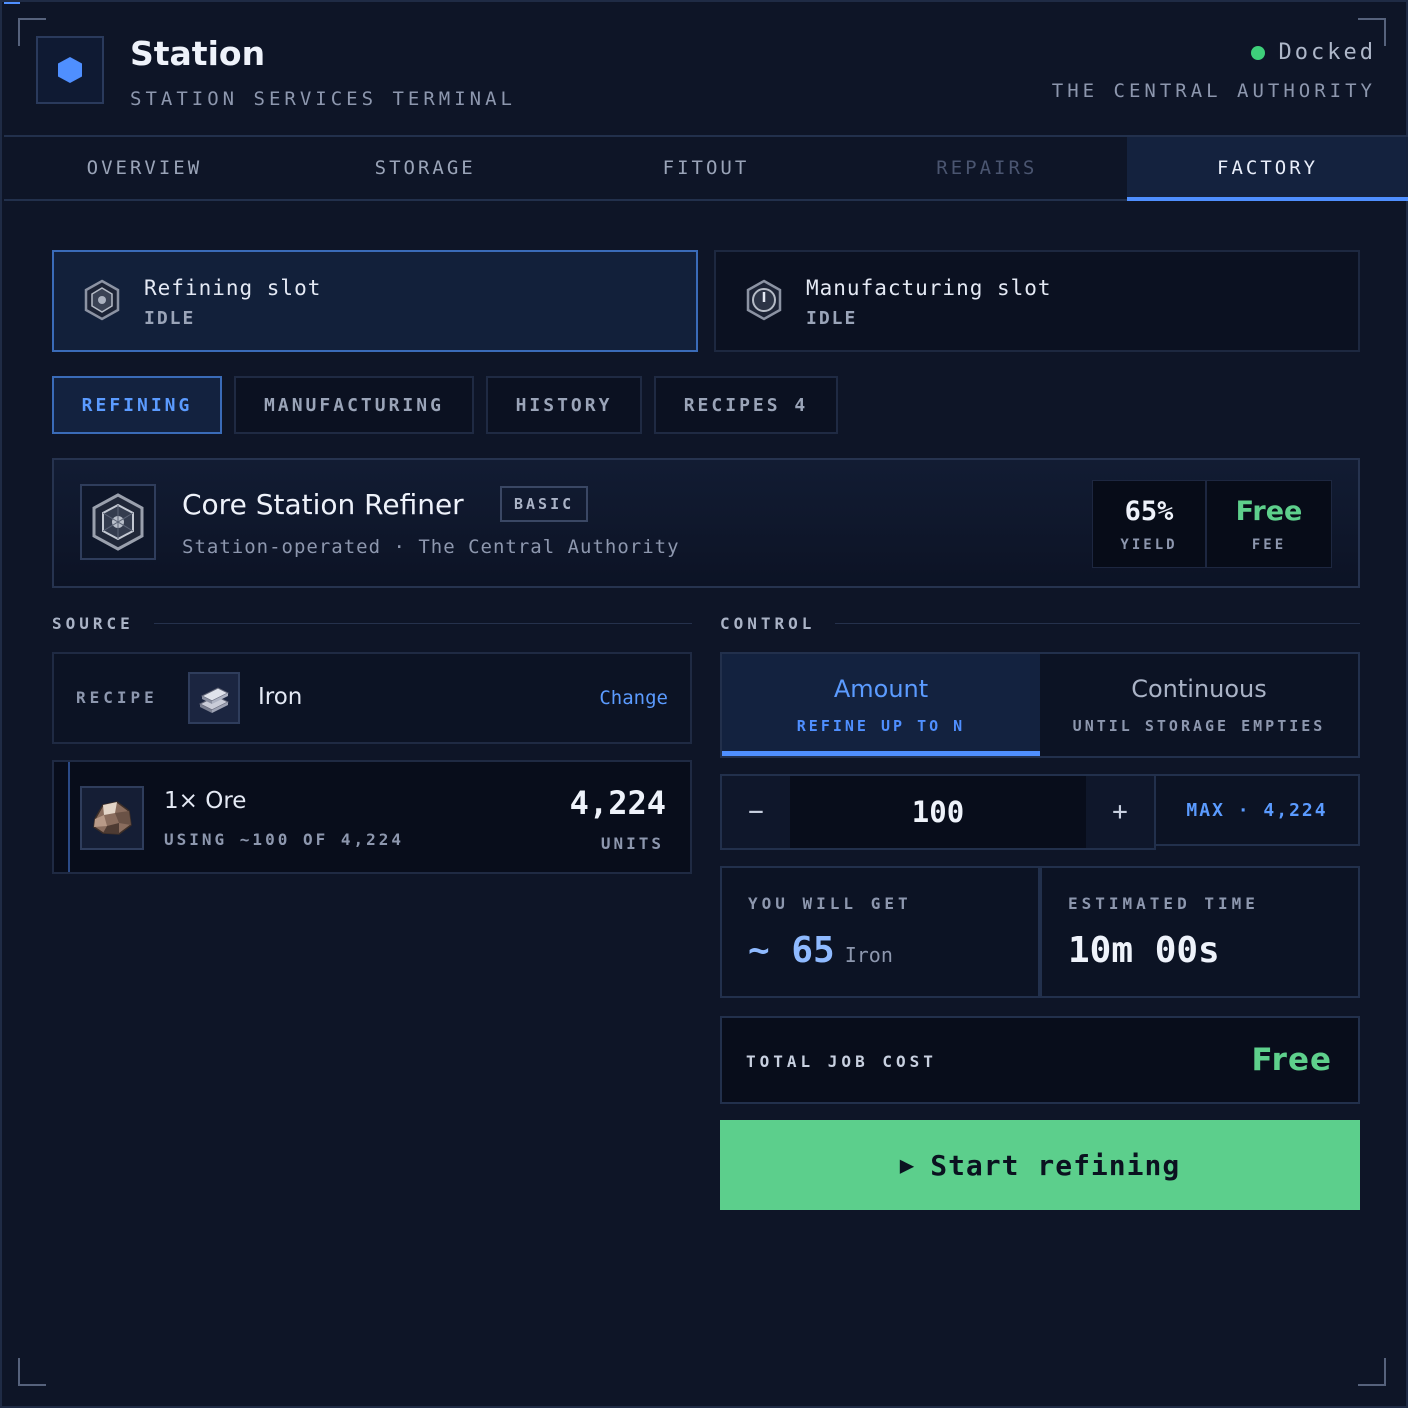  I want to click on time-value-wrap: 10m 00s, so click(1144, 950).